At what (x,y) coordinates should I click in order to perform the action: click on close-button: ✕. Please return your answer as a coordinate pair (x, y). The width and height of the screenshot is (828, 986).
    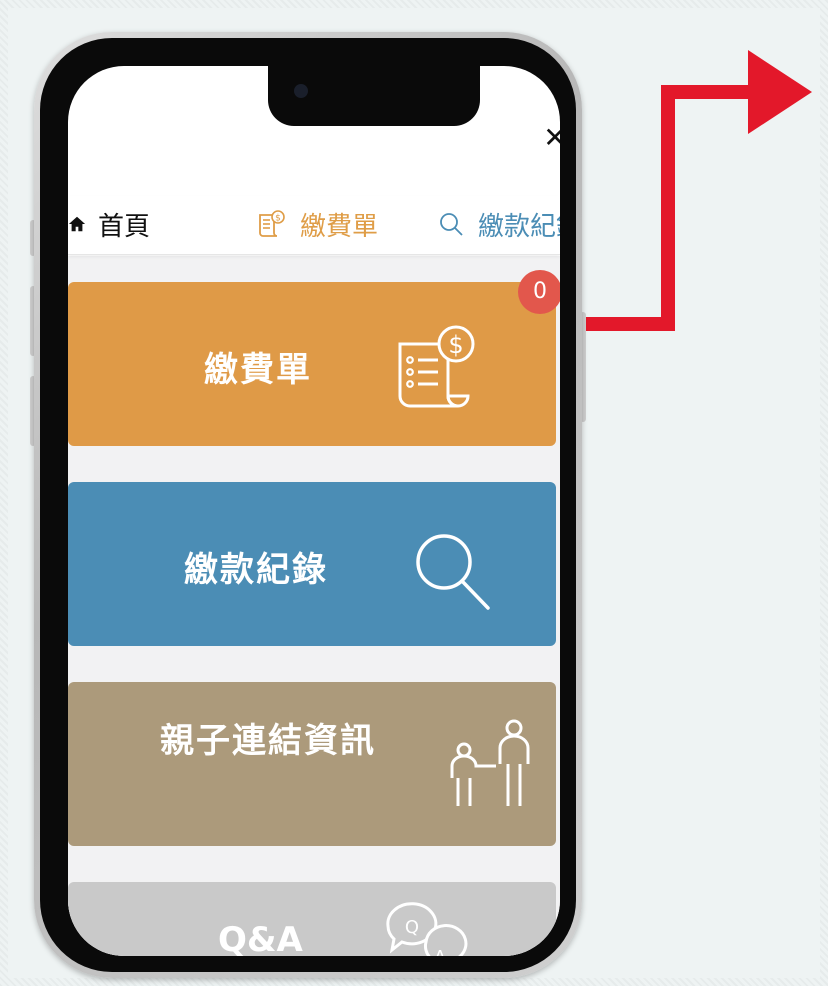
    Looking at the image, I should click on (550, 139).